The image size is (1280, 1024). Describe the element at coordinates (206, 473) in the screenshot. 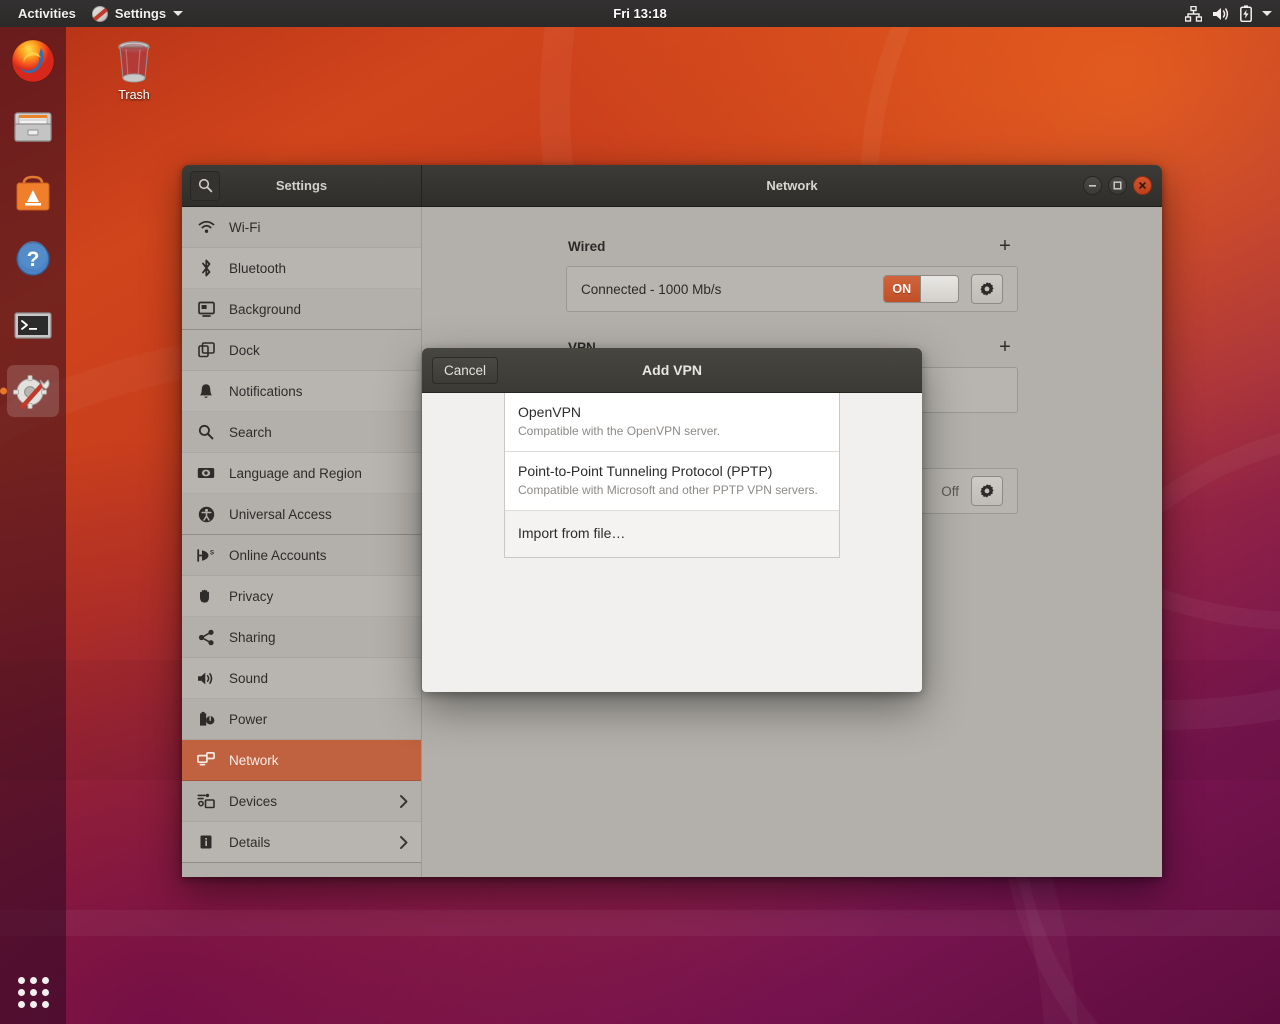

I see `language-icon` at that location.